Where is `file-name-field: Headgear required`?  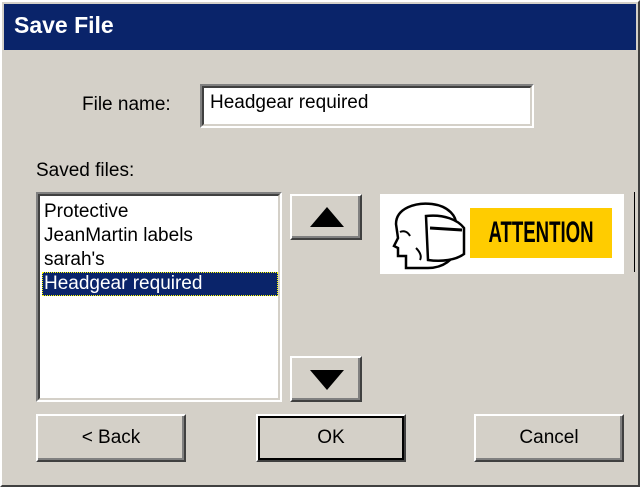
file-name-field: Headgear required is located at coordinates (367, 106).